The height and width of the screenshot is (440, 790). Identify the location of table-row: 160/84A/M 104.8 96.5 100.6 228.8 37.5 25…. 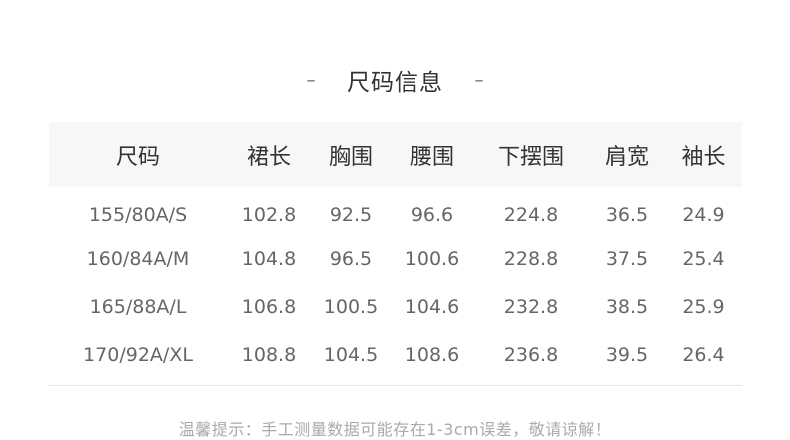
(395, 259).